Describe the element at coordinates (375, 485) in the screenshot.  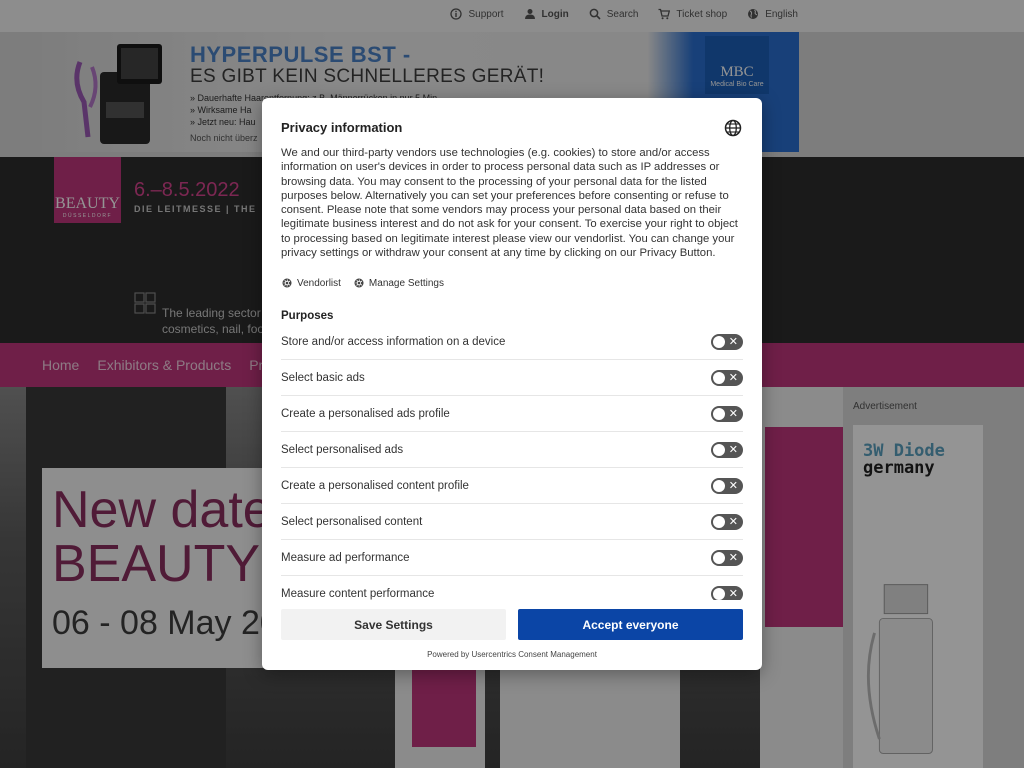
I see `purpose-label: Create a personalised content profile` at that location.